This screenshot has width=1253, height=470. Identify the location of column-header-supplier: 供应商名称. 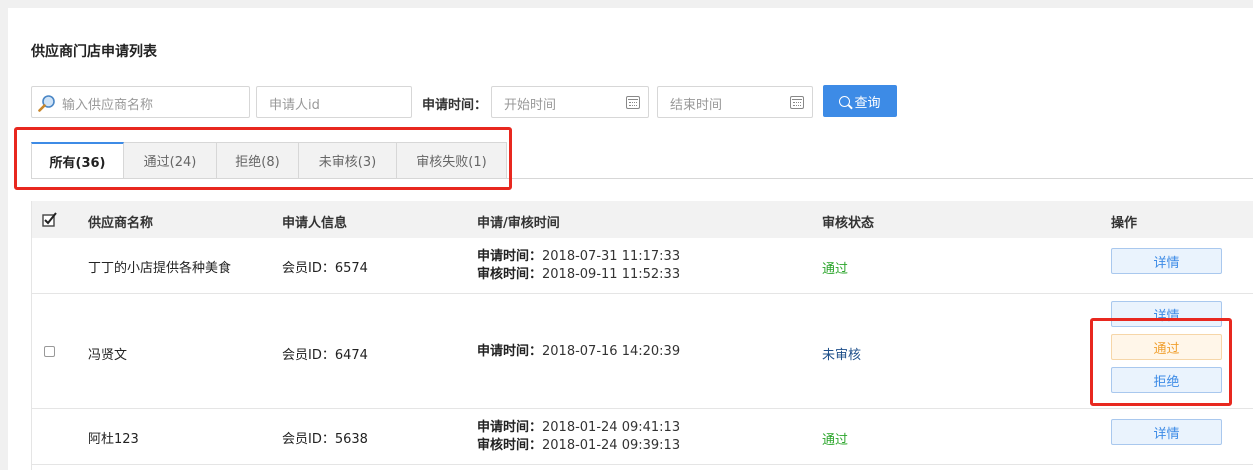
(121, 223).